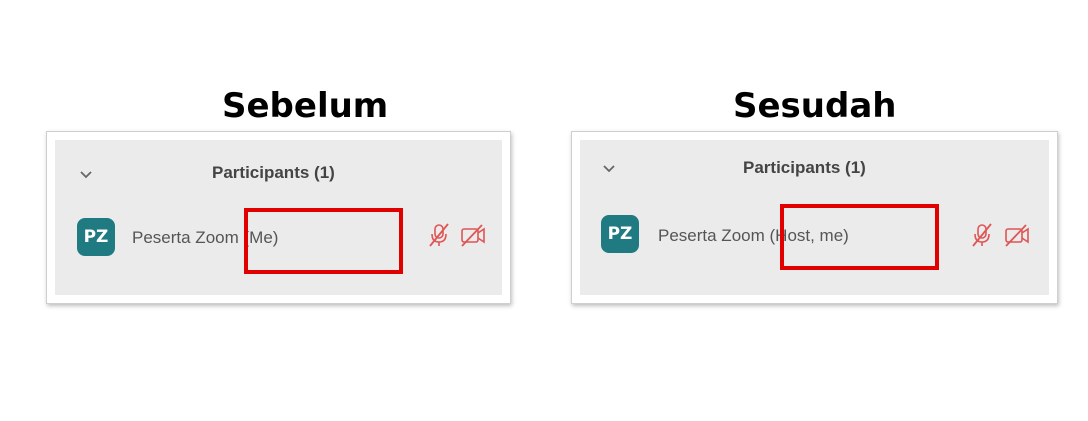  I want to click on before-heading: Sebelum, so click(305, 106).